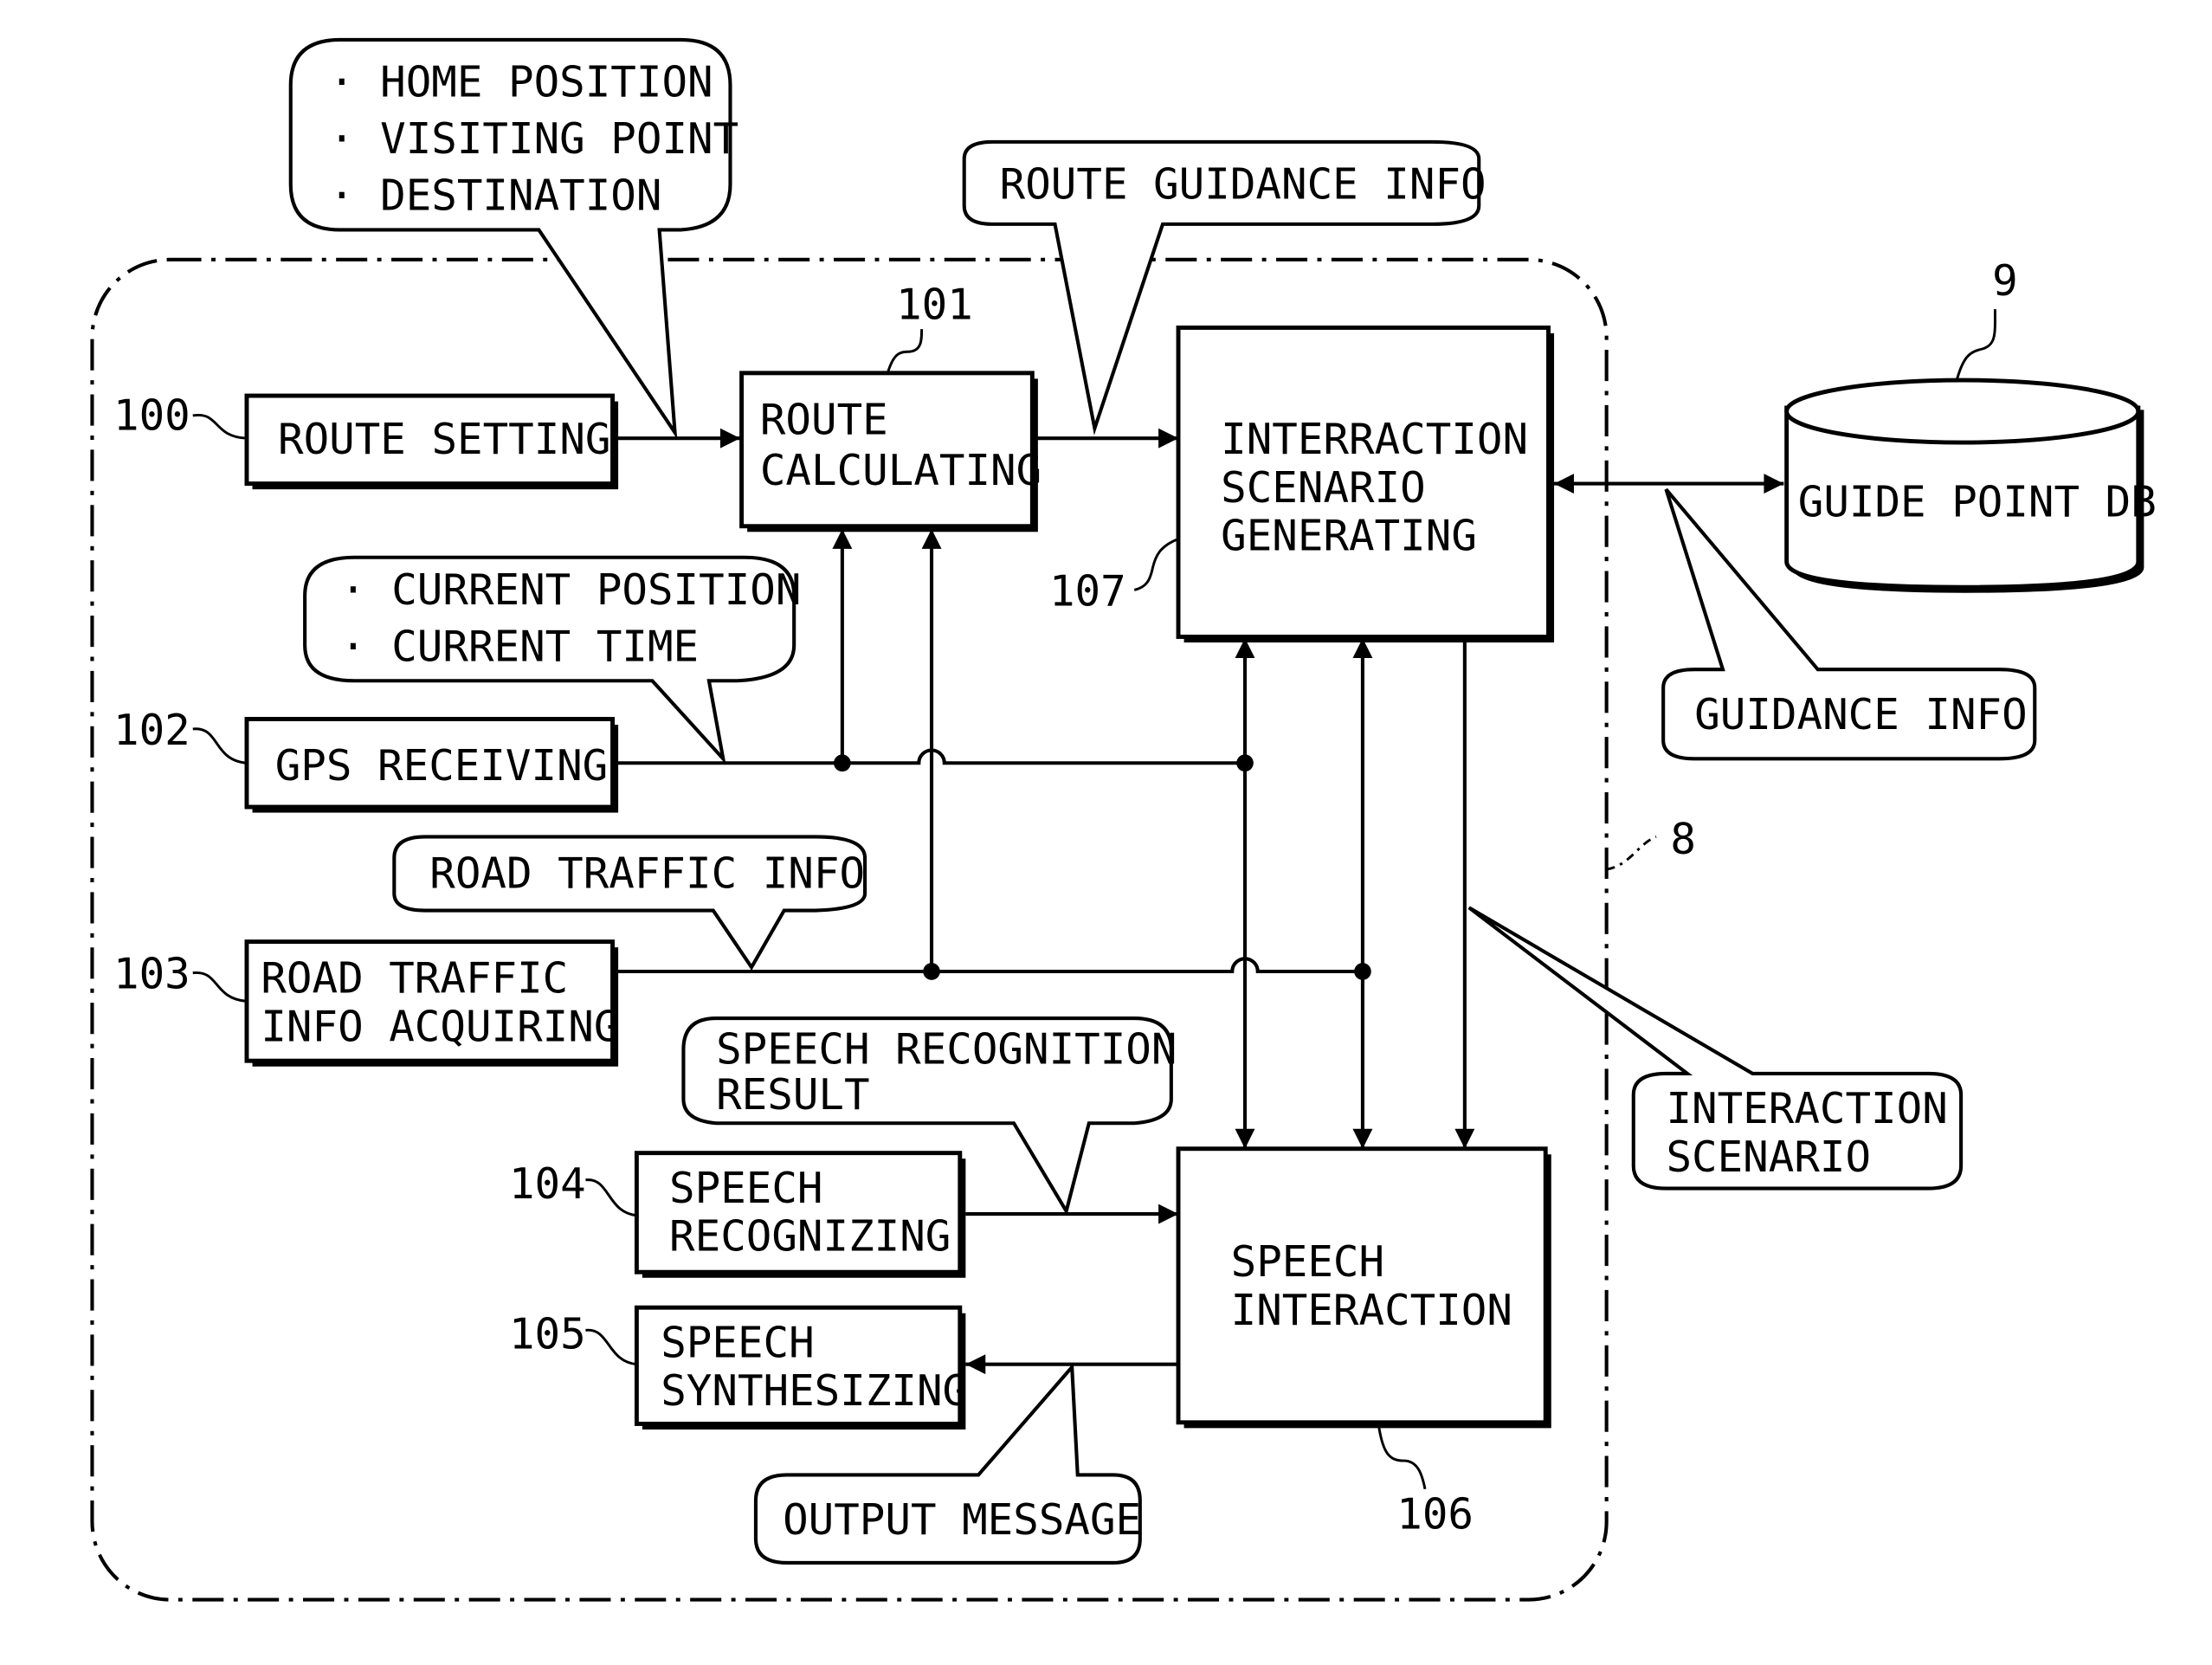  I want to click on svg-text: GENERATING, so click(1349, 536).